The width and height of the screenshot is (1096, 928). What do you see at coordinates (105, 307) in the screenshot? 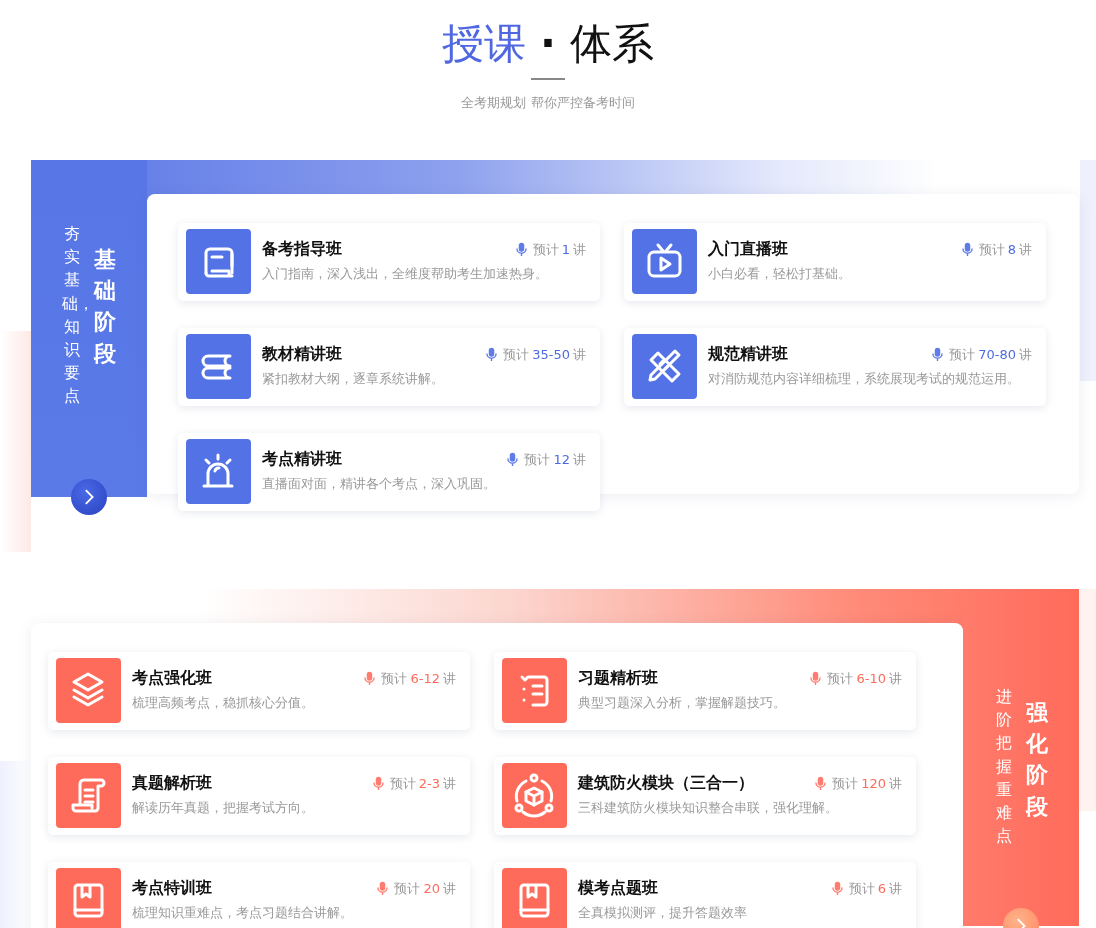
I see `stage-name: 基础阶段` at bounding box center [105, 307].